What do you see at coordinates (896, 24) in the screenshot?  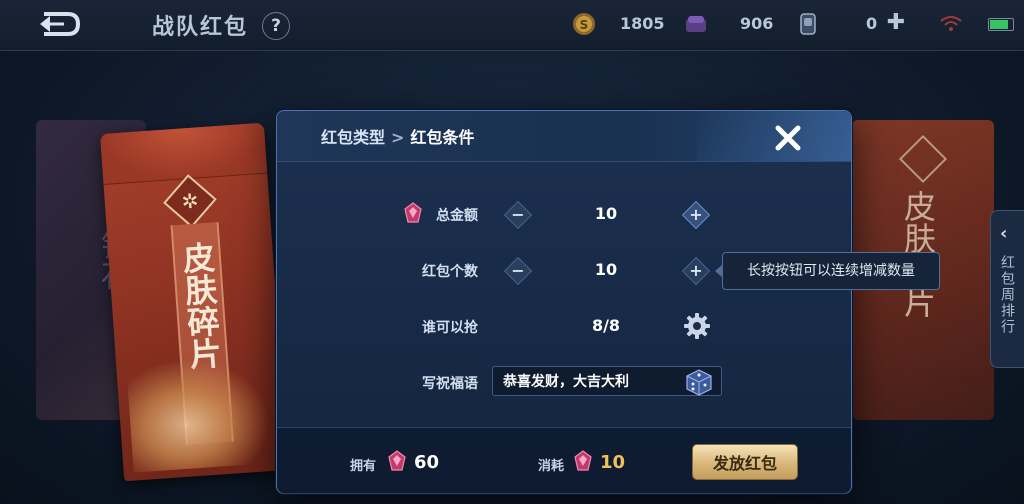 I see `recharge-plus-button: ✚` at bounding box center [896, 24].